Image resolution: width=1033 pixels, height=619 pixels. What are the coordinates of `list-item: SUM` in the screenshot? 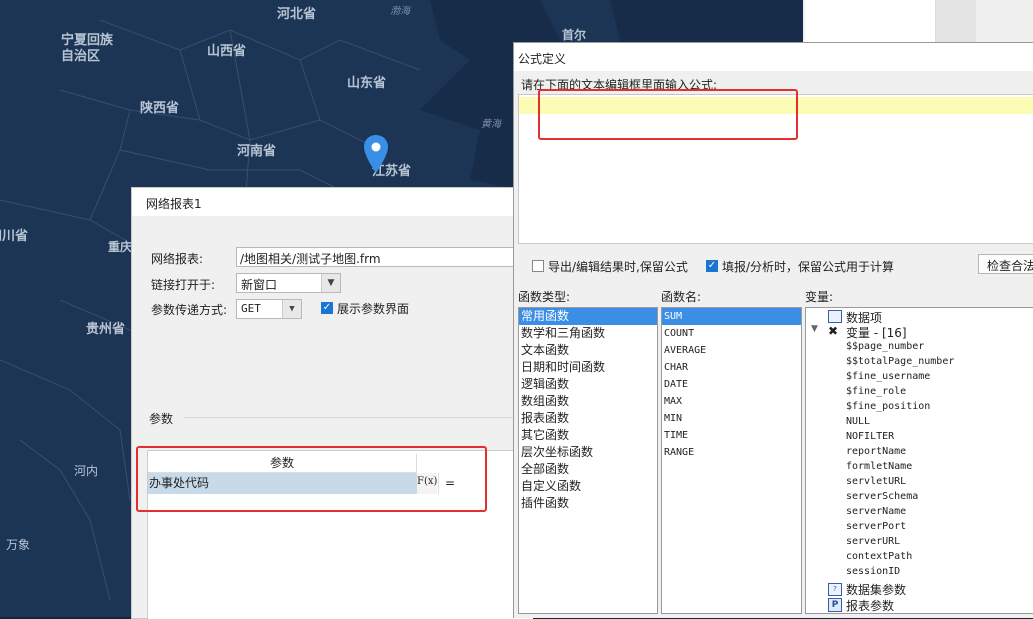 It's located at (731, 316).